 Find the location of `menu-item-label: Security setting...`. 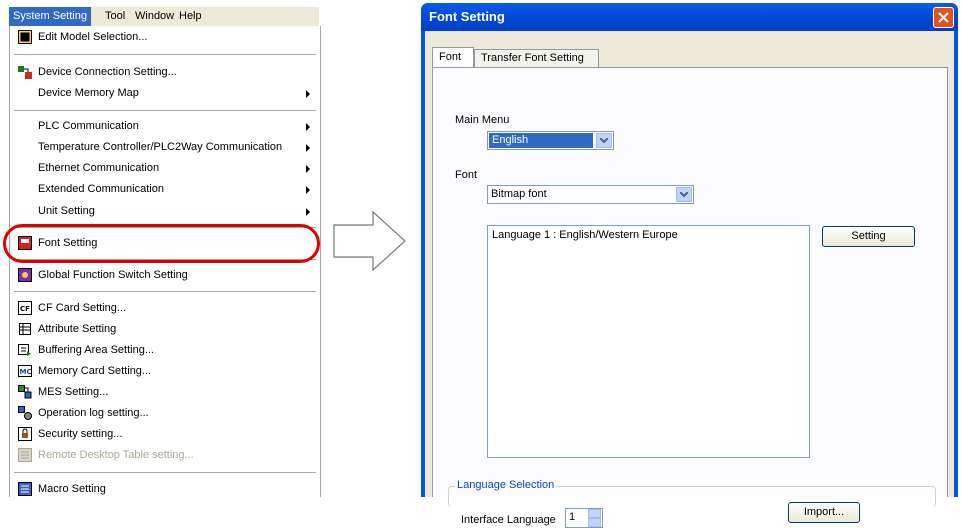

menu-item-label: Security setting... is located at coordinates (80, 434).